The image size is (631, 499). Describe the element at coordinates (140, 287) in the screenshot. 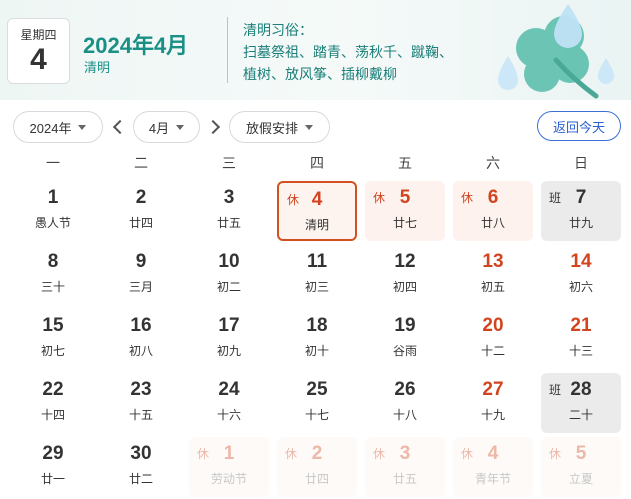

I see `lunar-date: 三月` at that location.